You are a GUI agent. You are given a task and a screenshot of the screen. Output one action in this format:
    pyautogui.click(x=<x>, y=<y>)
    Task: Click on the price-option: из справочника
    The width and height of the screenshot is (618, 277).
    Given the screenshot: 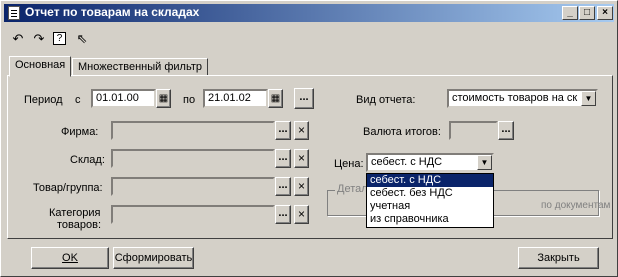 What is the action you would take?
    pyautogui.click(x=430, y=219)
    